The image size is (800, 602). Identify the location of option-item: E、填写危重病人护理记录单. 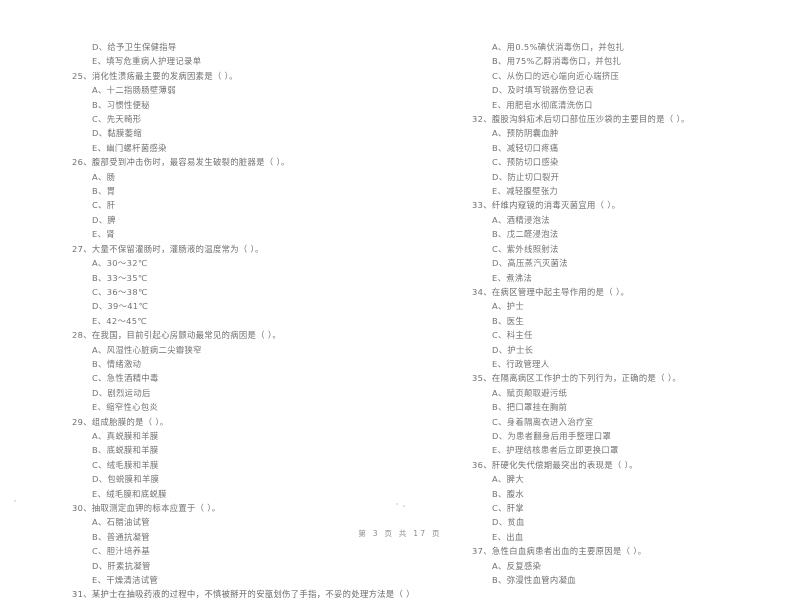
(147, 61).